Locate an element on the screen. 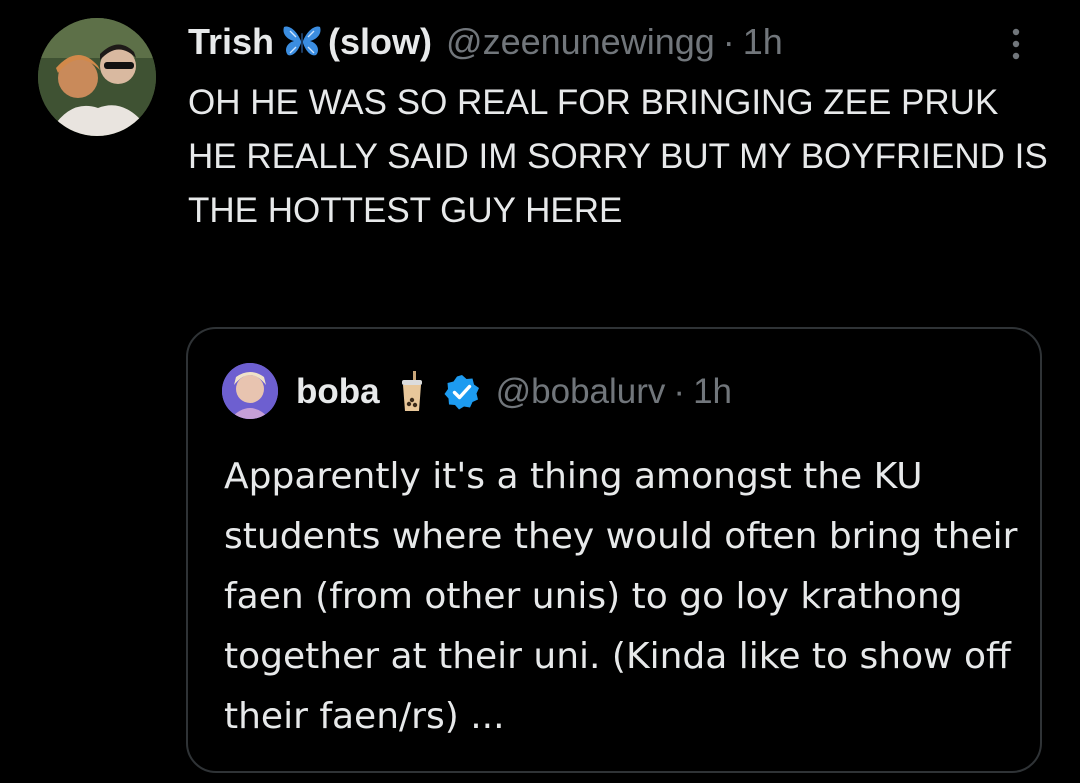  avatar-photo is located at coordinates (97, 77).